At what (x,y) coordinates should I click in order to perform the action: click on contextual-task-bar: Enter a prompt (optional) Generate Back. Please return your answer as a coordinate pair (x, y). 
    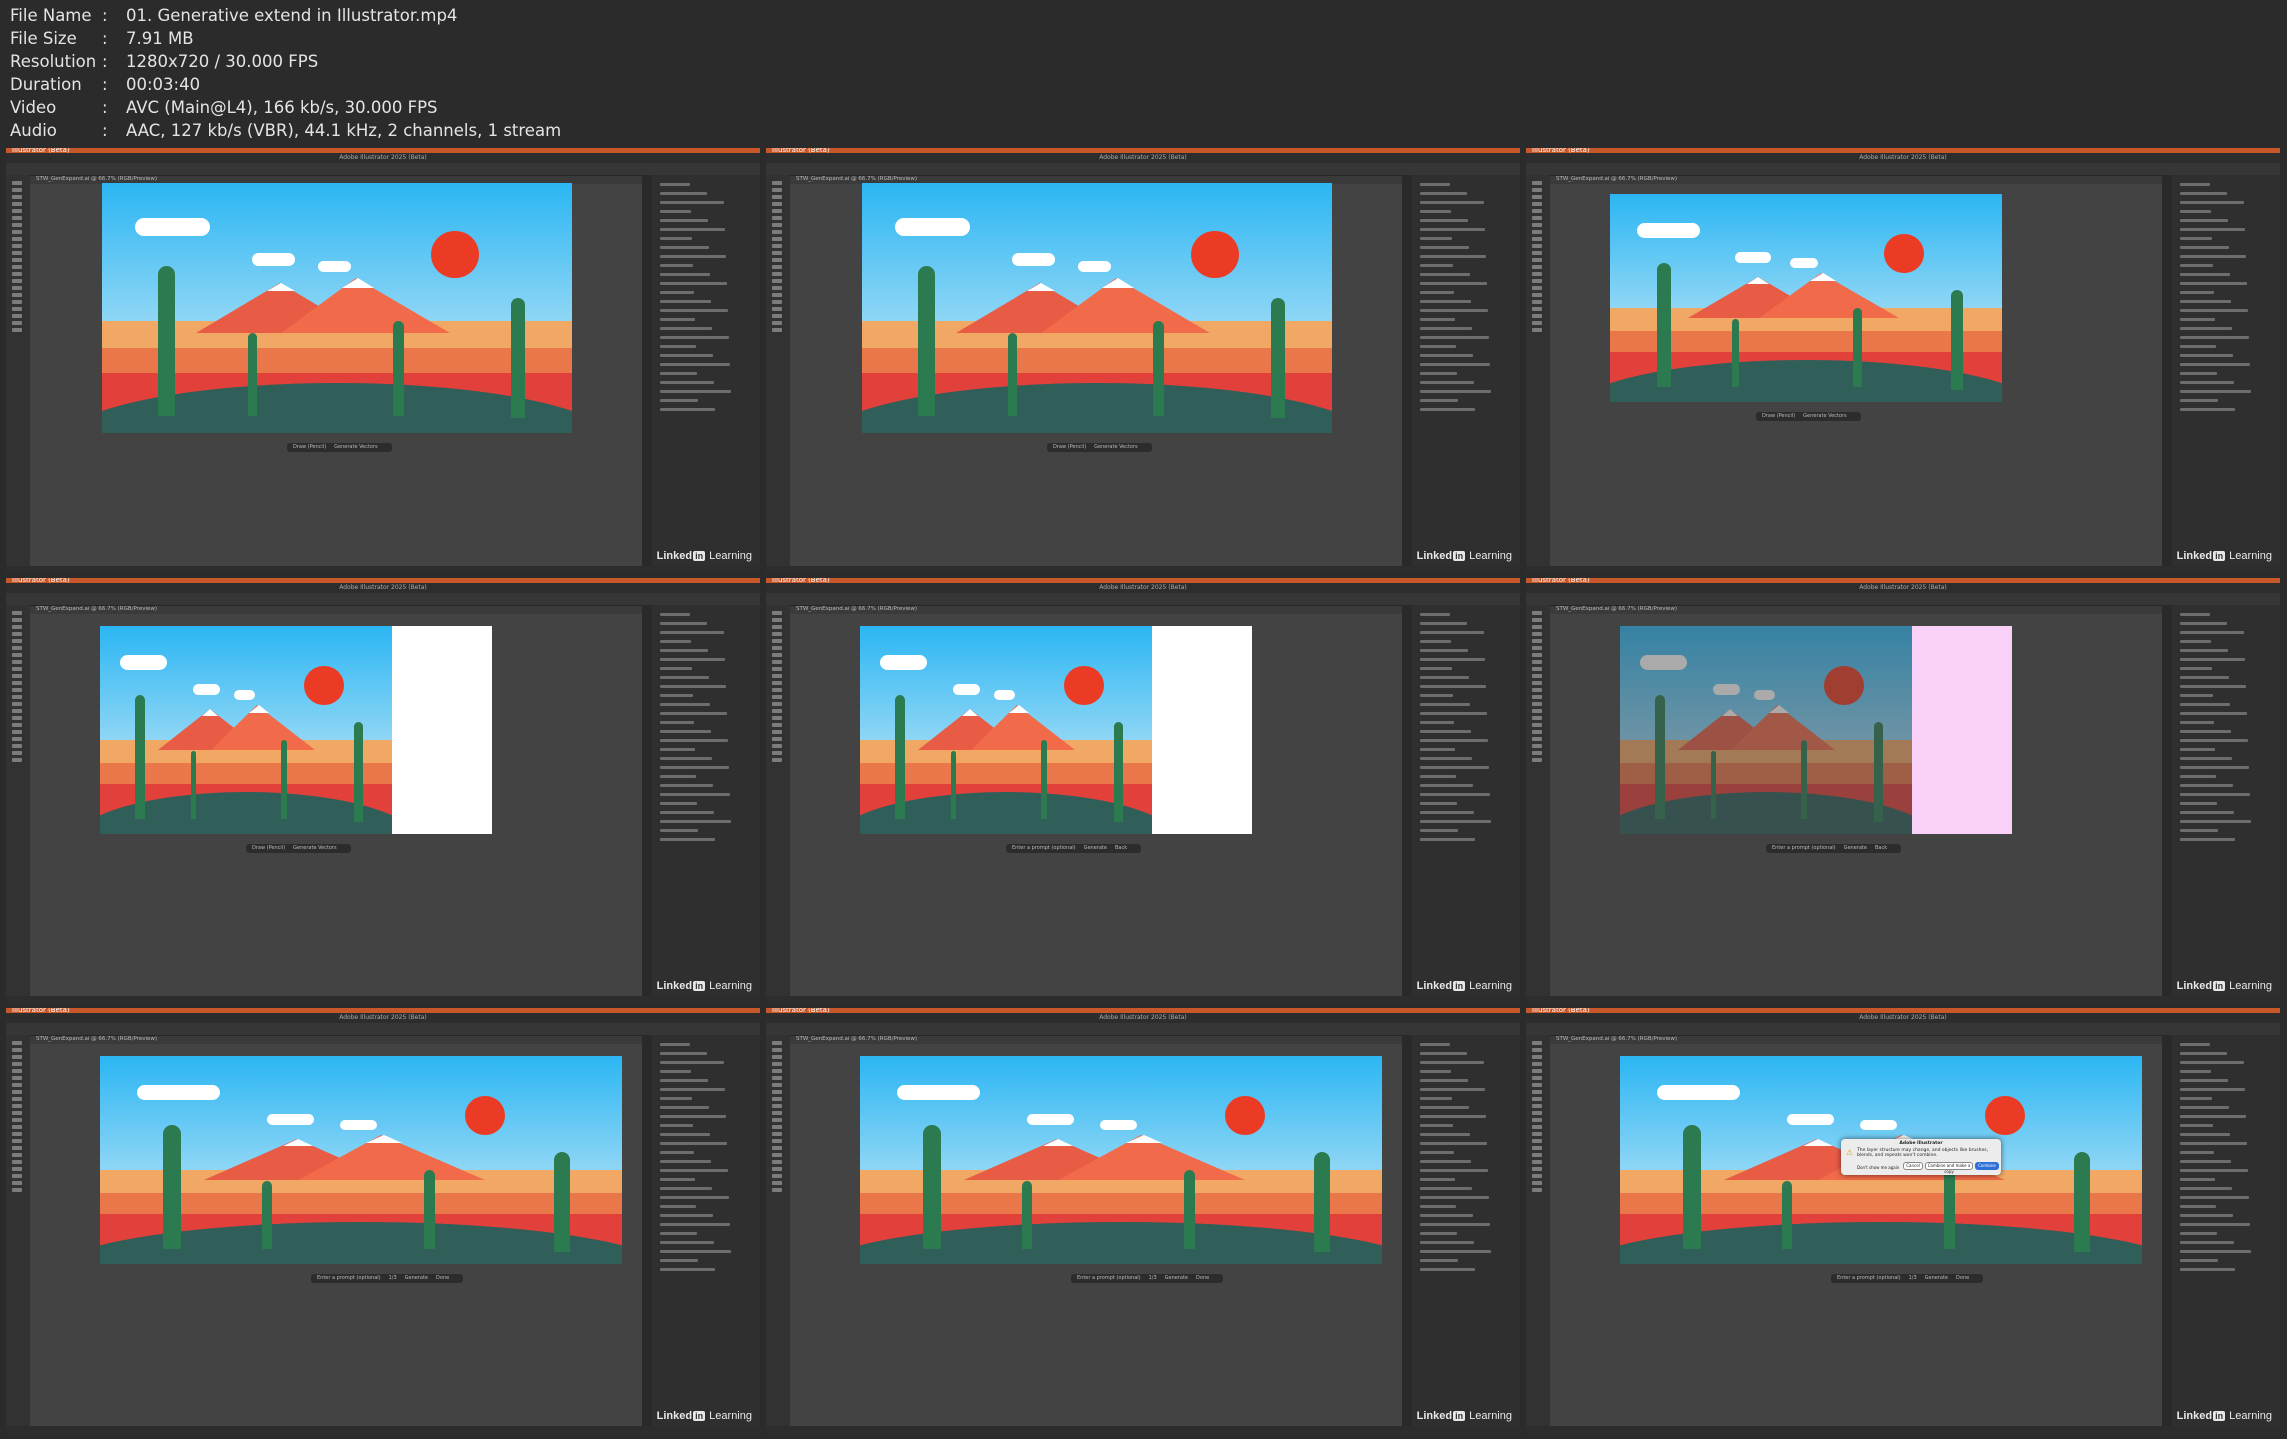
    Looking at the image, I should click on (1834, 848).